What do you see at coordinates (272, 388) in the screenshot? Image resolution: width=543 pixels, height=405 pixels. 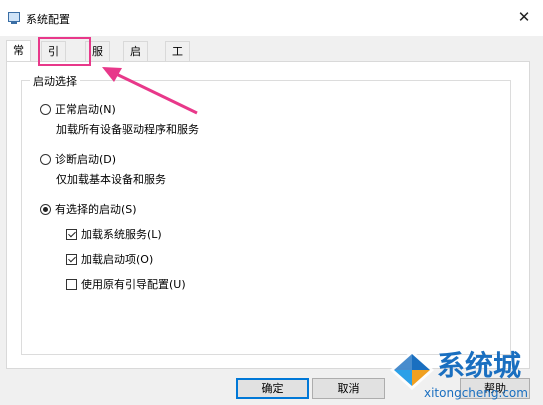 I see `ok-button: 确定` at bounding box center [272, 388].